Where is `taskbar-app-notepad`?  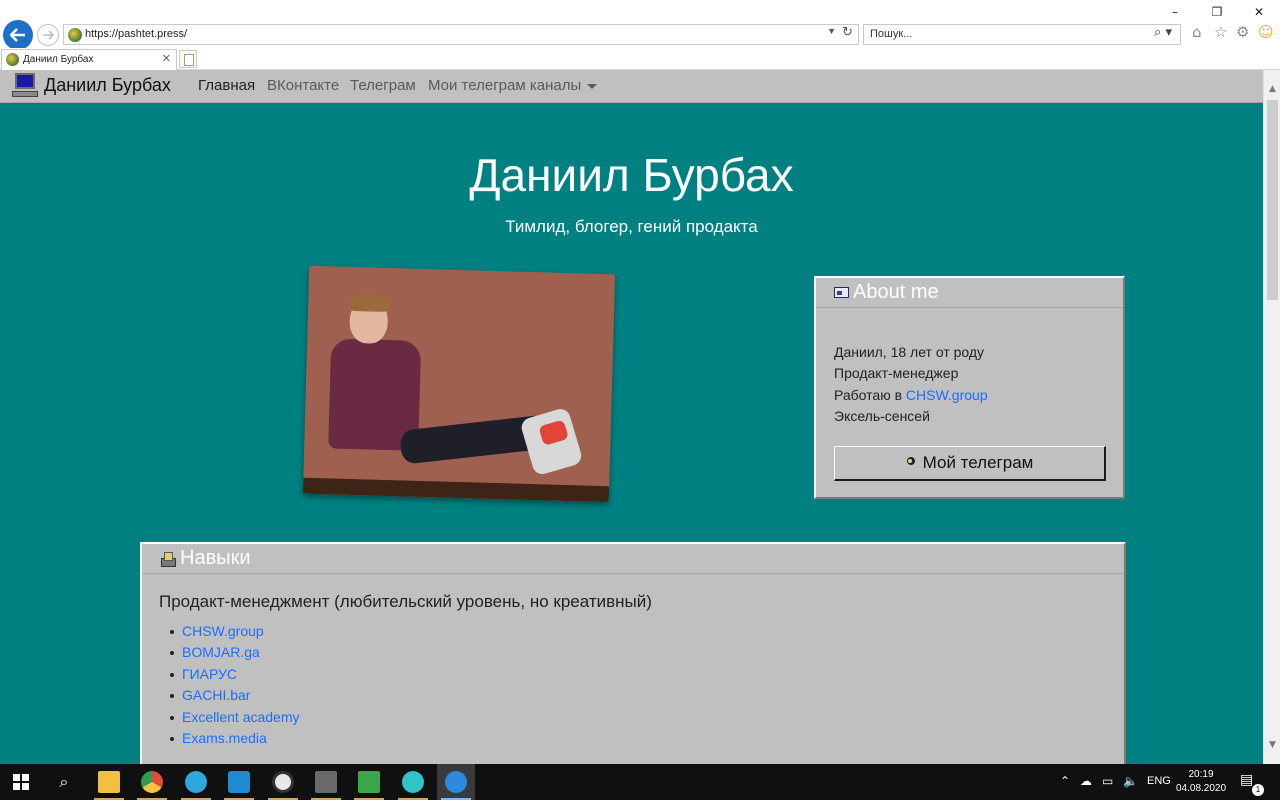
taskbar-app-notepad is located at coordinates (369, 782).